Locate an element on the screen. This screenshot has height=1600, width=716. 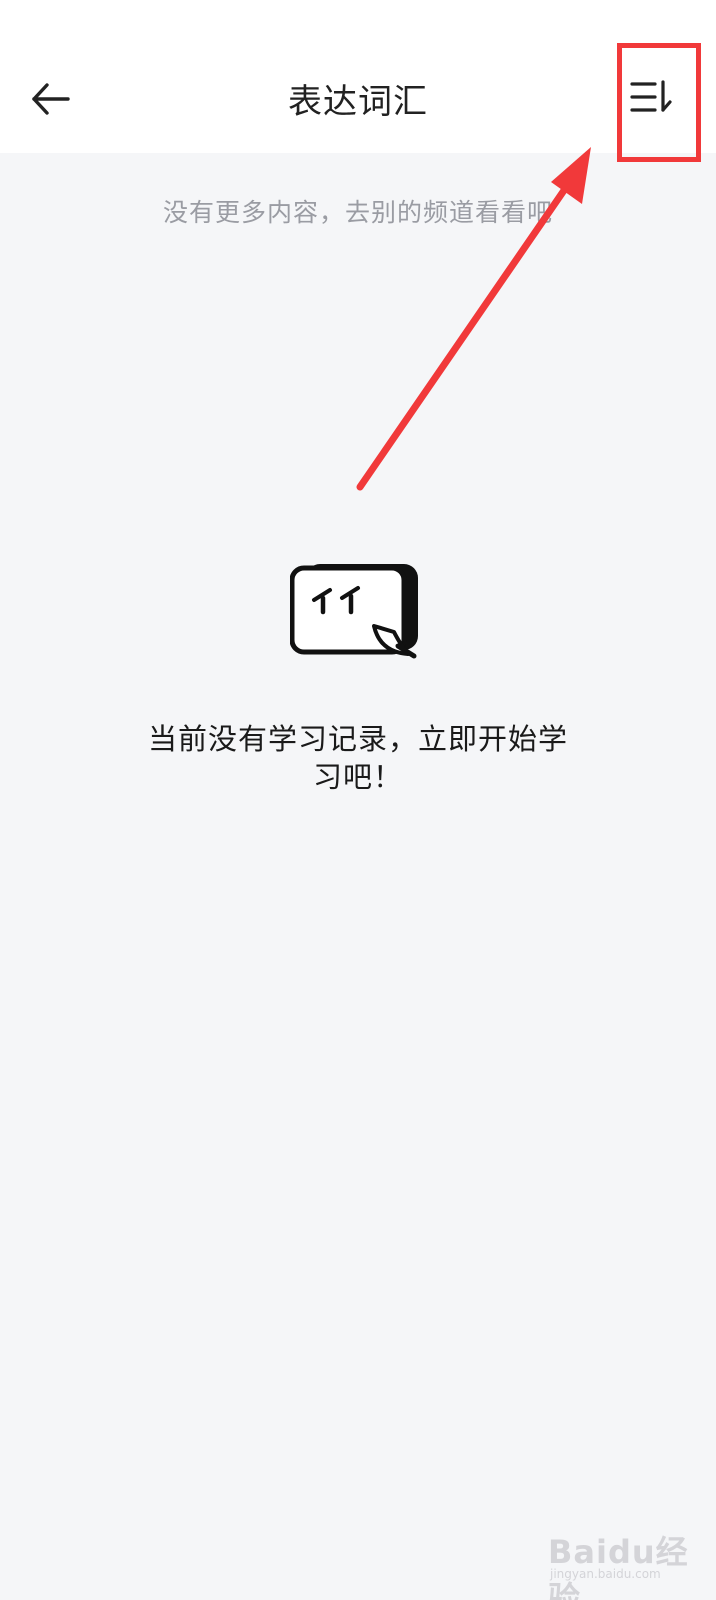
watermark: Baidu经验 jingyan.baidu.com is located at coordinates (623, 1557).